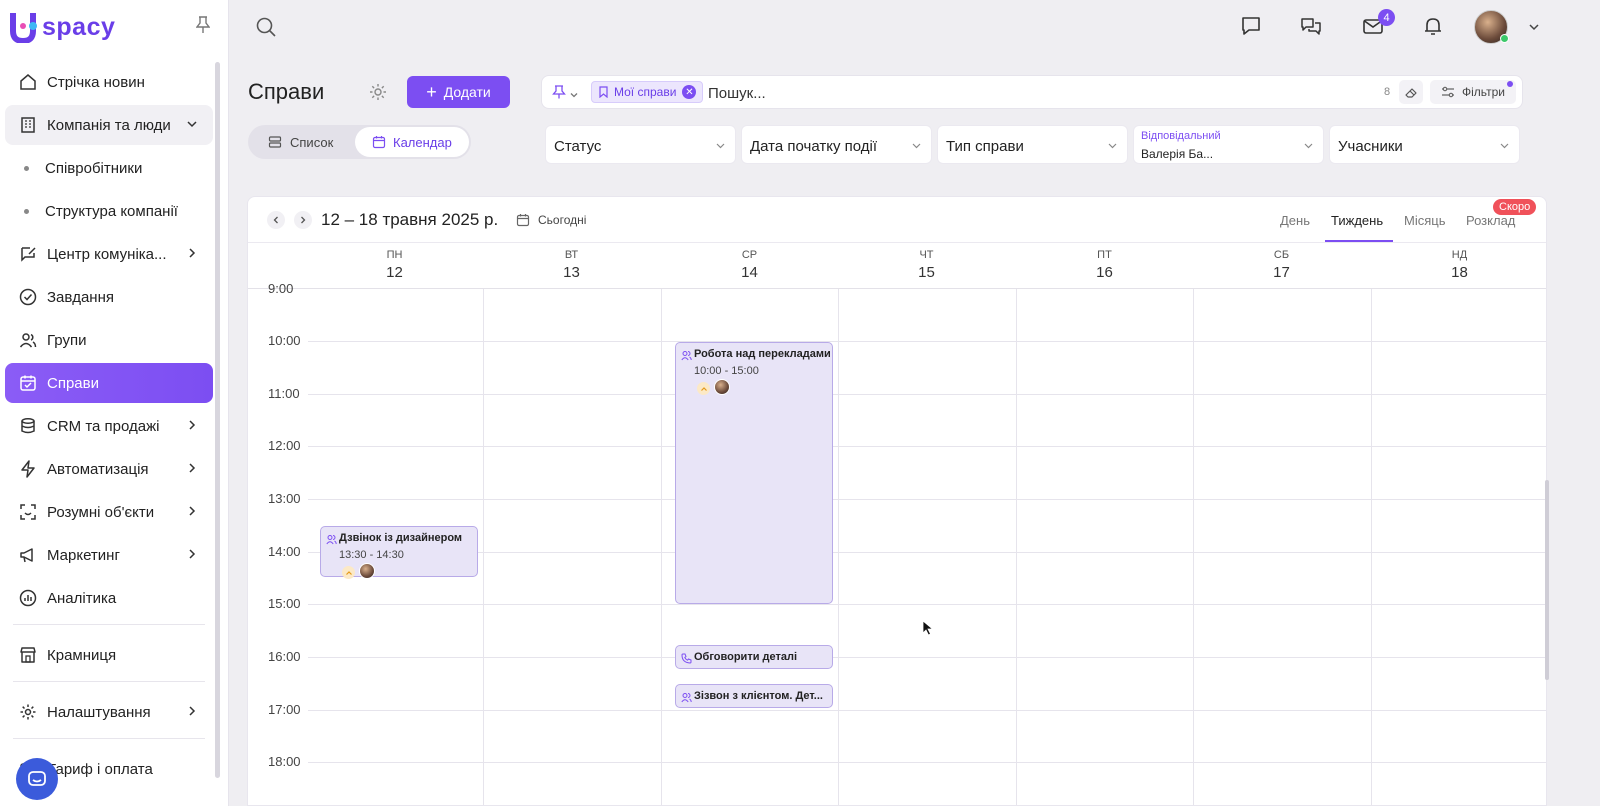  What do you see at coordinates (1433, 26) in the screenshot?
I see `bell-icon` at bounding box center [1433, 26].